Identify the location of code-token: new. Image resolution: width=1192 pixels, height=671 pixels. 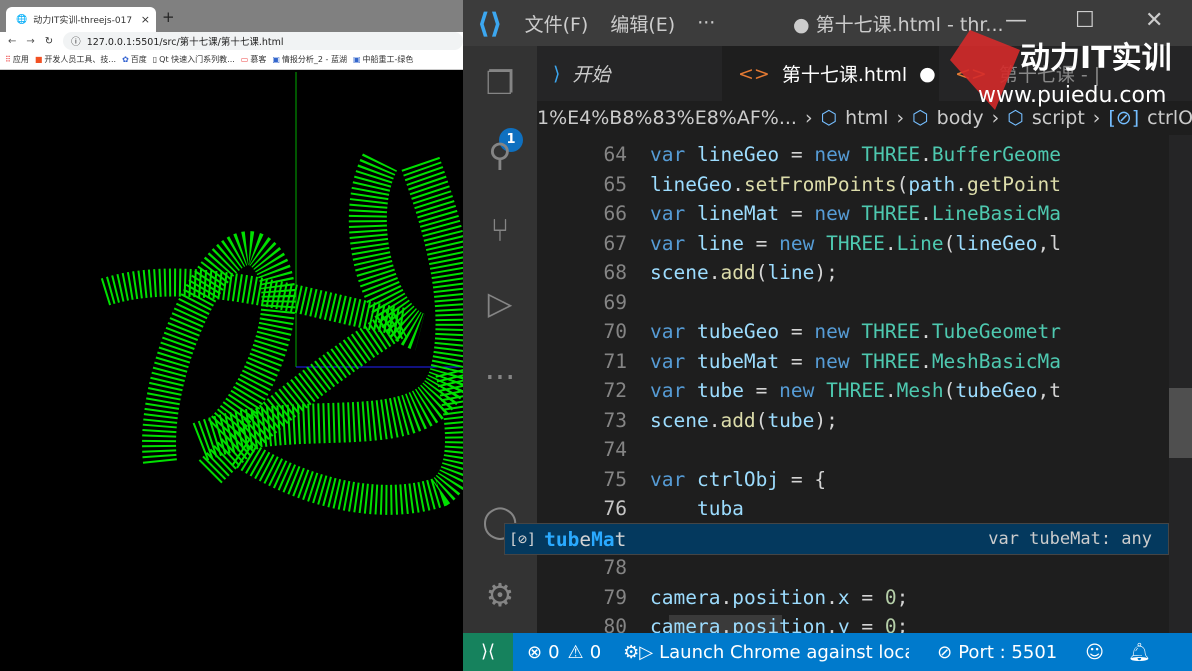
(803, 390).